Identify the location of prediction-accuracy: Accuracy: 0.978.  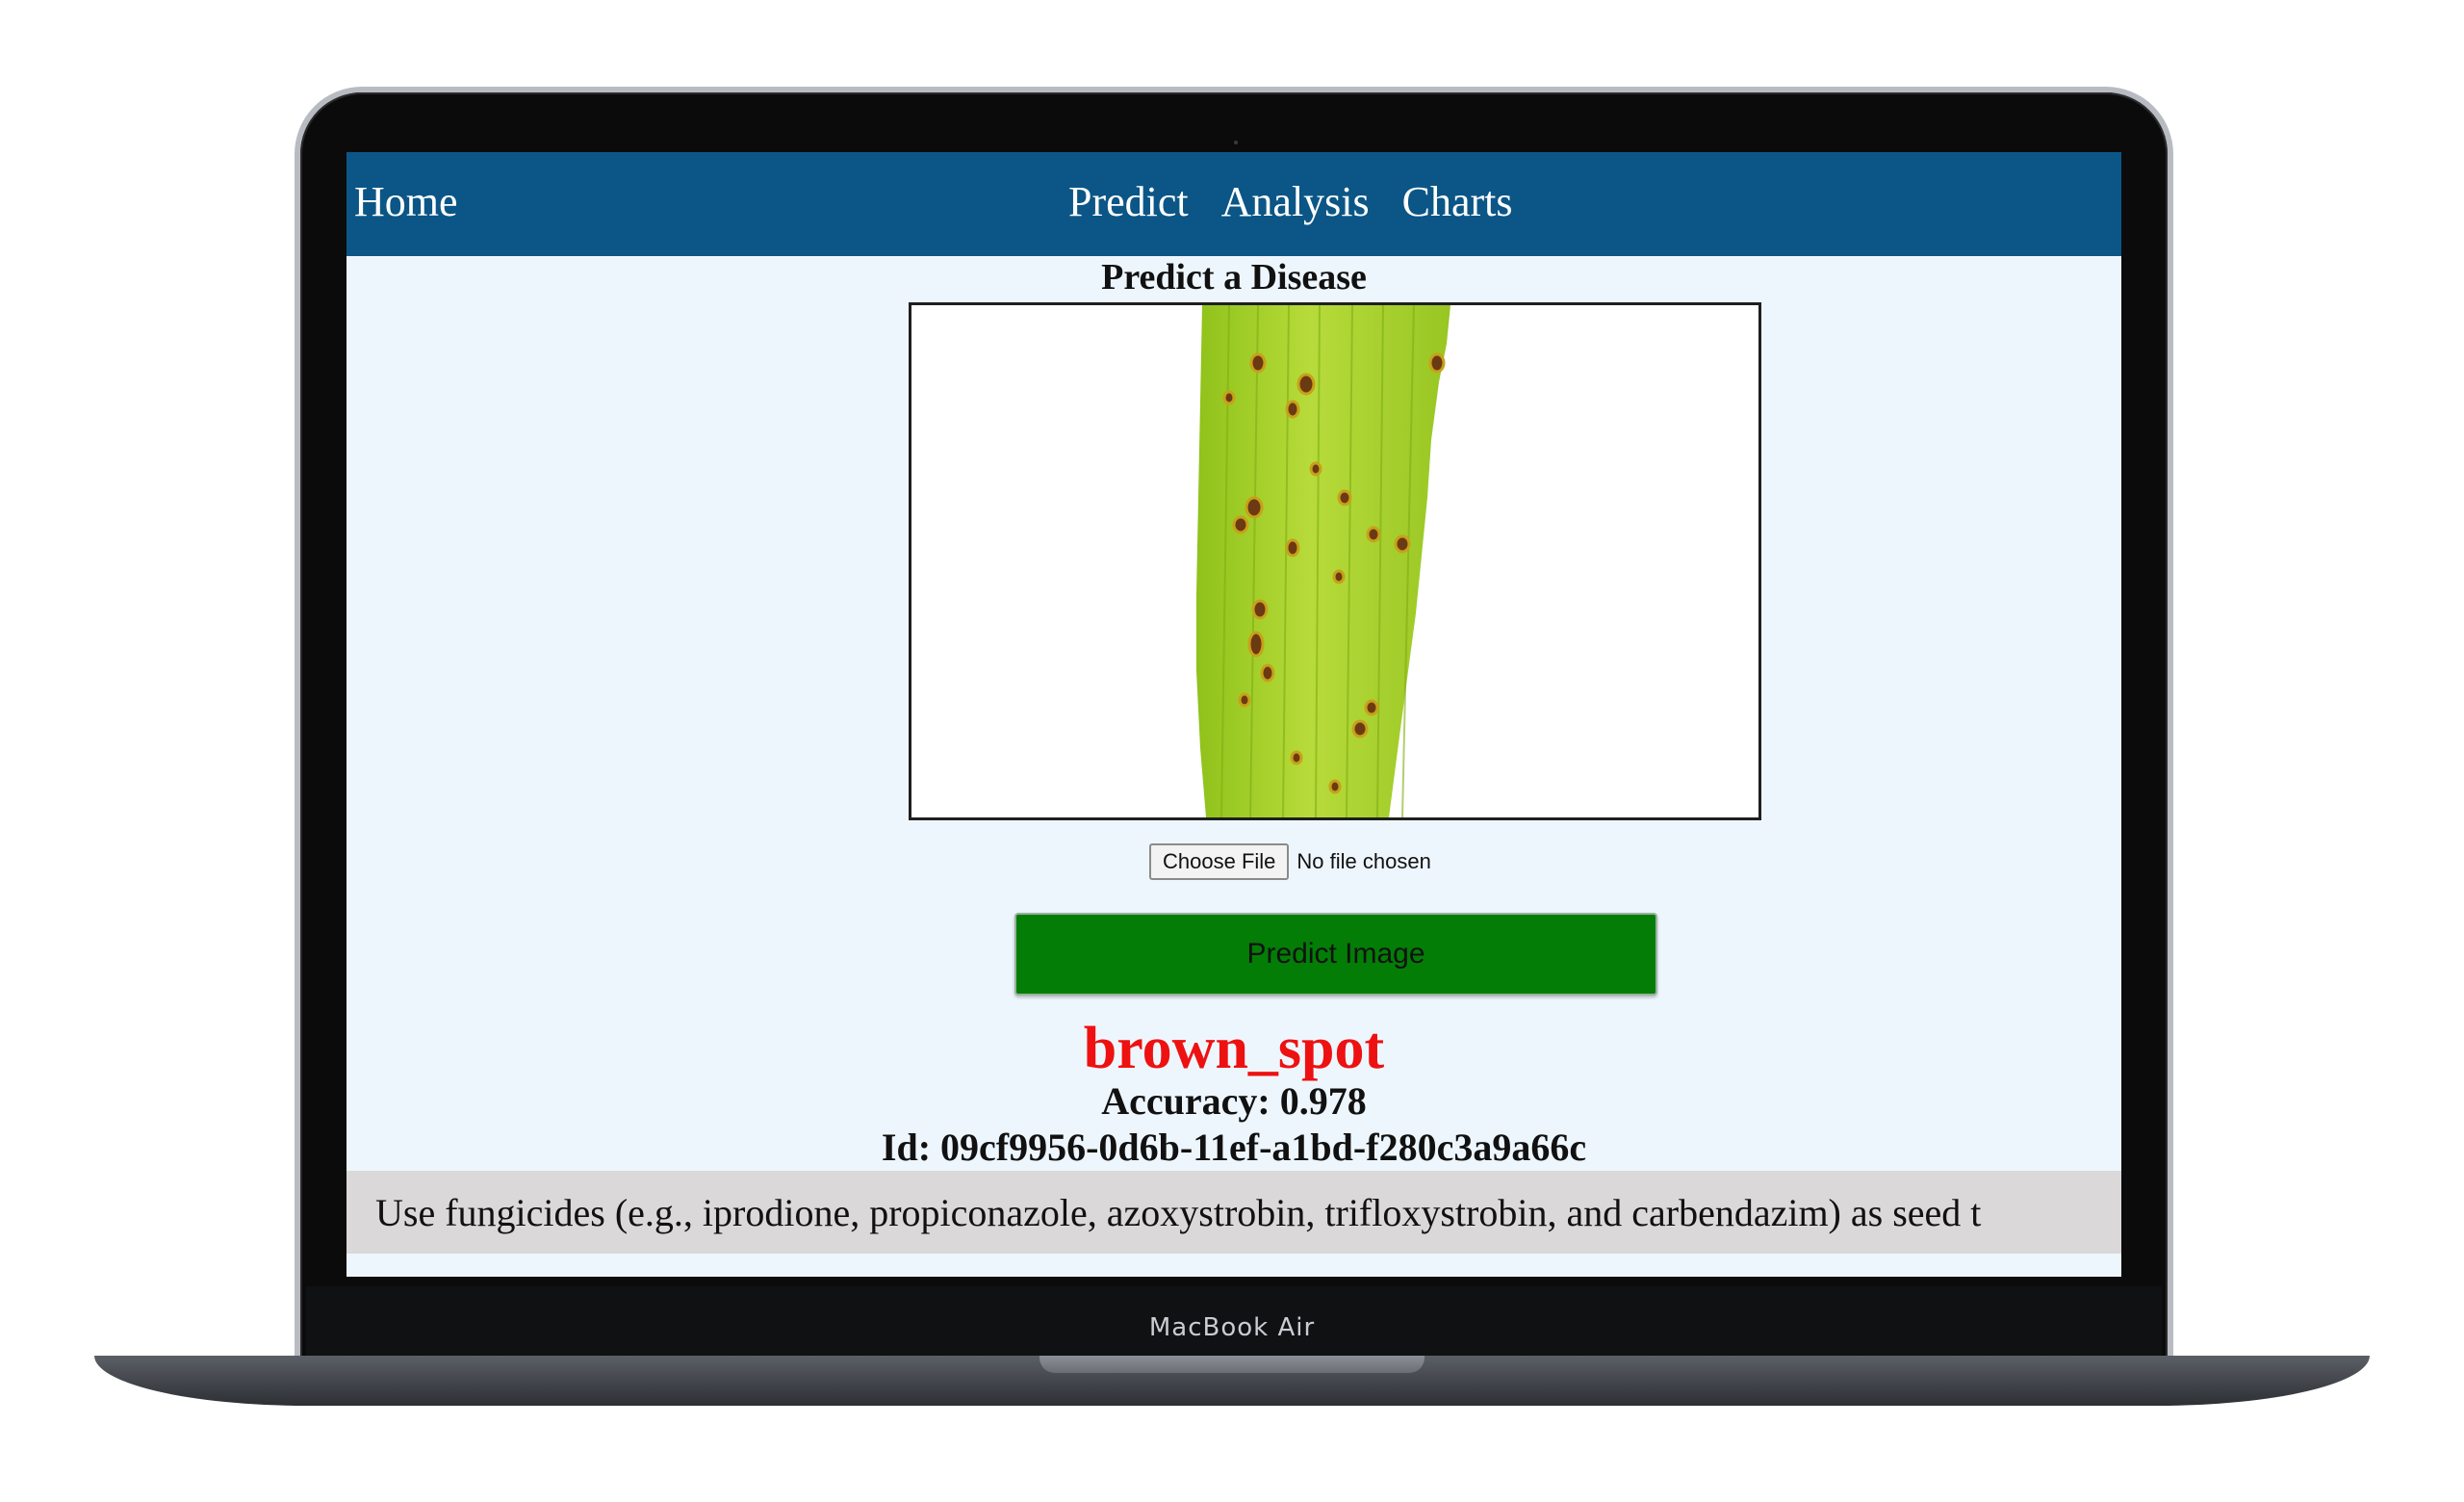
(1234, 1101).